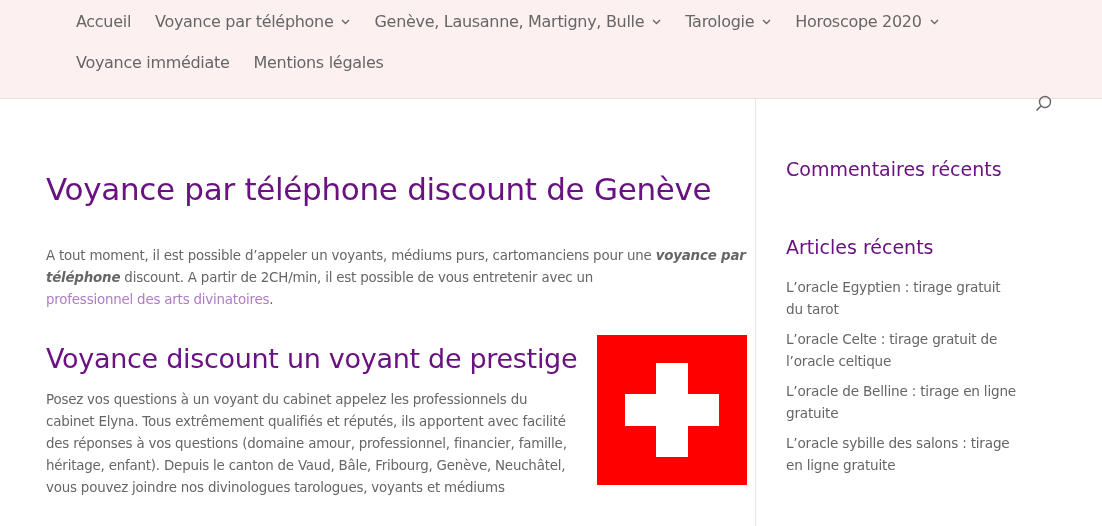 Image resolution: width=1102 pixels, height=526 pixels. What do you see at coordinates (318, 63) in the screenshot?
I see `nav-link: Mentions légales` at bounding box center [318, 63].